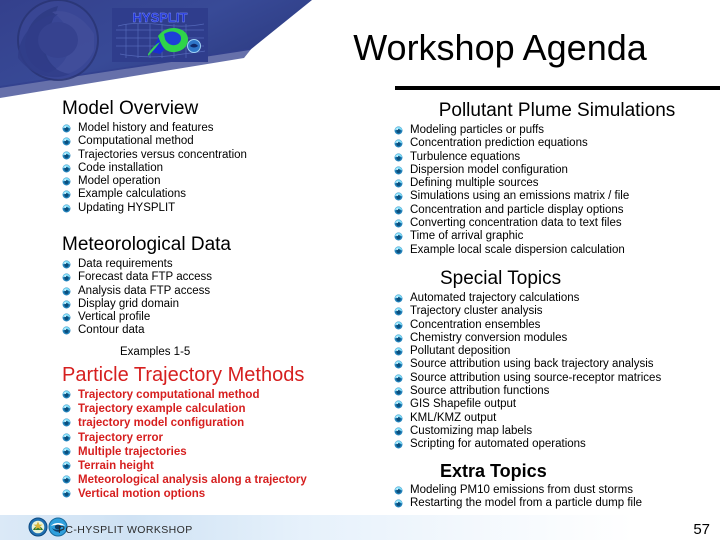  I want to click on list-item-label: Example calculations, so click(132, 194).